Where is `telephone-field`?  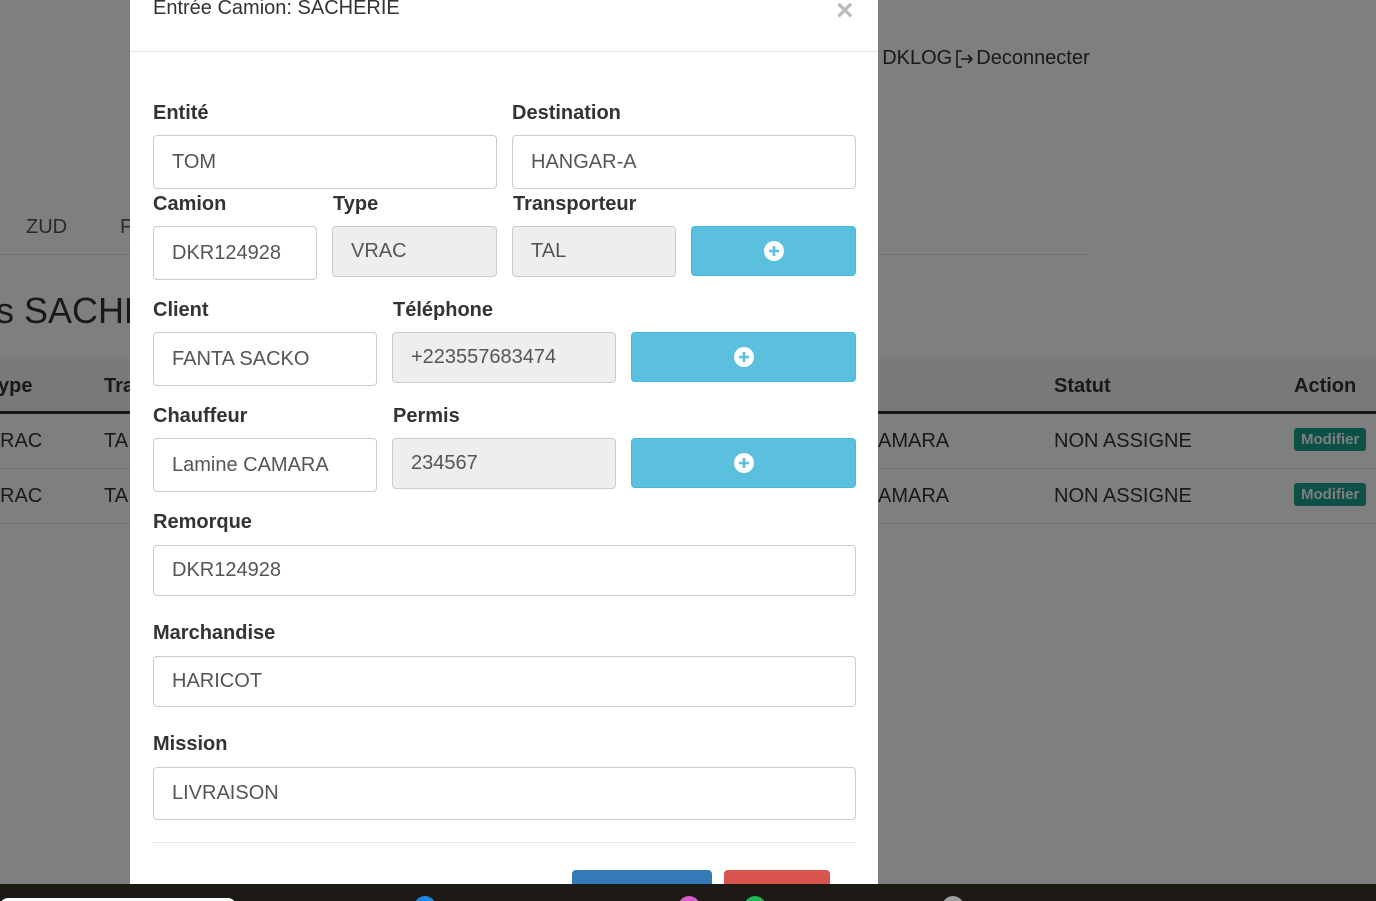
telephone-field is located at coordinates (504, 357).